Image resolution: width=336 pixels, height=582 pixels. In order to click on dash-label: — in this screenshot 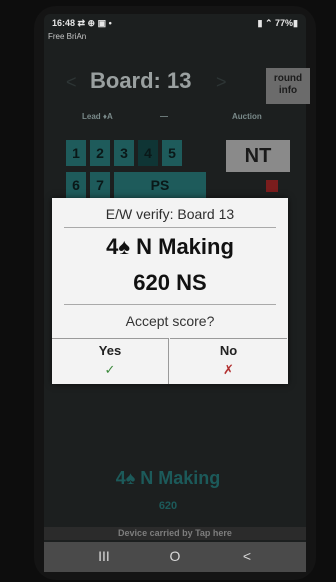, I will do `click(164, 116)`.